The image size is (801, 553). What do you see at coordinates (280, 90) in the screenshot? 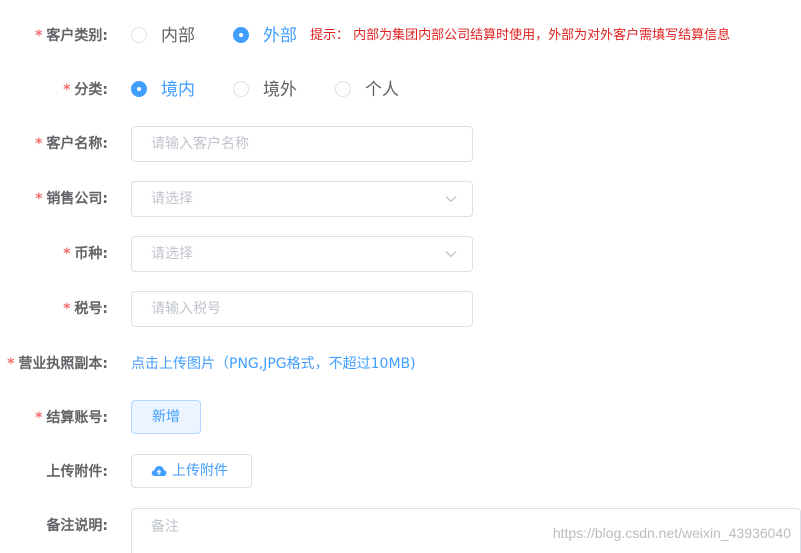
I see `radio-label: 境外` at bounding box center [280, 90].